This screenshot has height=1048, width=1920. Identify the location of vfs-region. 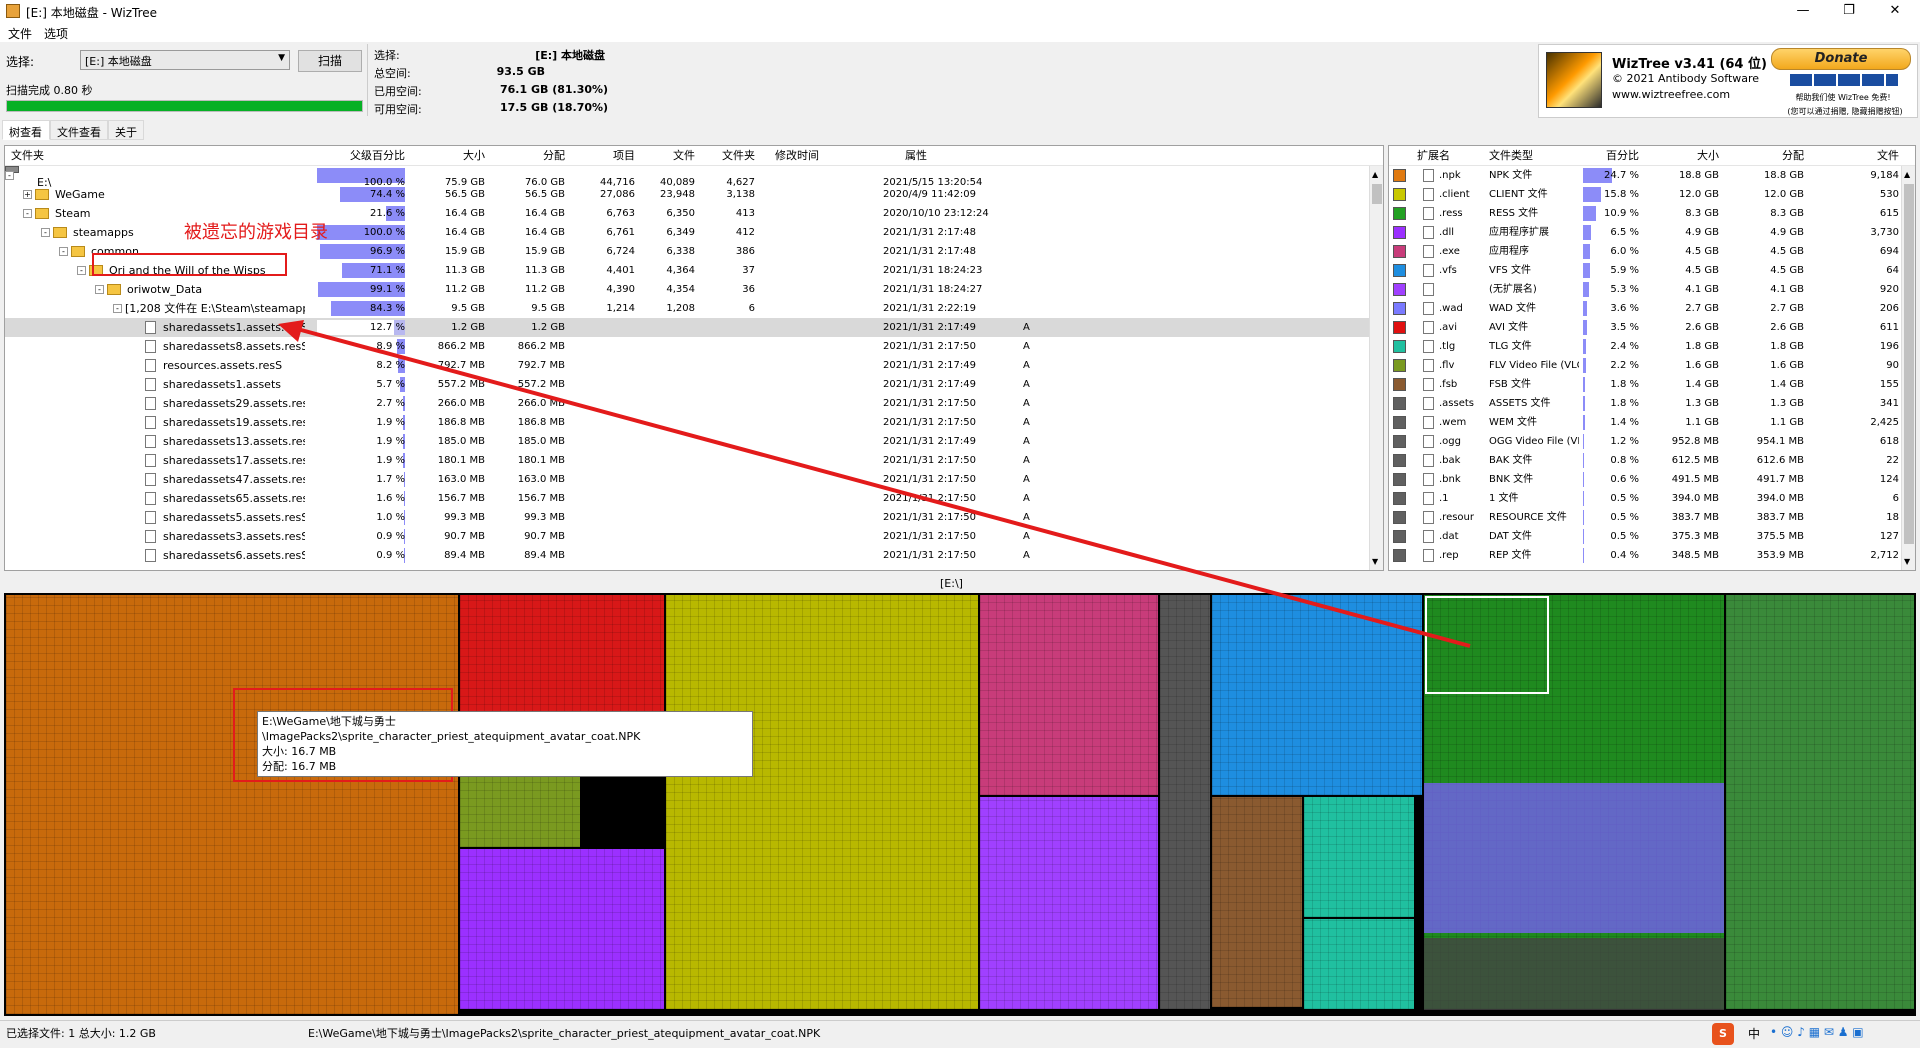
(1317, 695).